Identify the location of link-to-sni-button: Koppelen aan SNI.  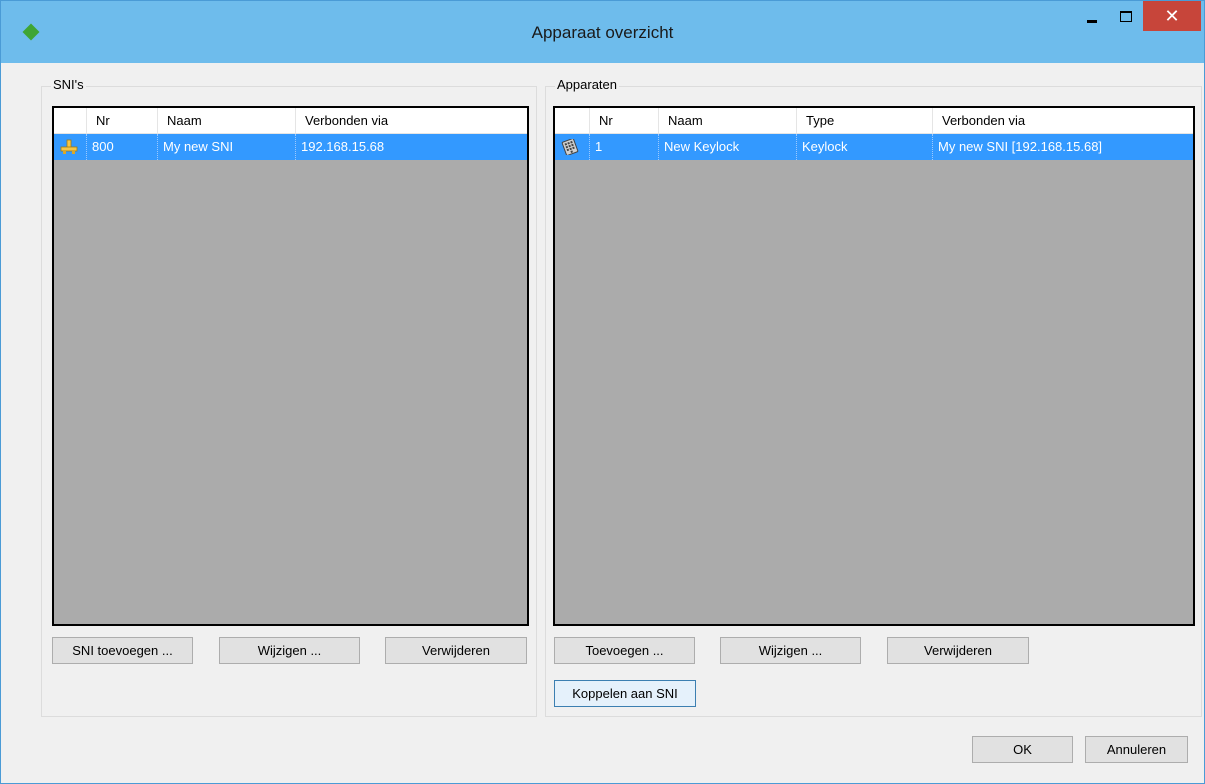
(625, 693).